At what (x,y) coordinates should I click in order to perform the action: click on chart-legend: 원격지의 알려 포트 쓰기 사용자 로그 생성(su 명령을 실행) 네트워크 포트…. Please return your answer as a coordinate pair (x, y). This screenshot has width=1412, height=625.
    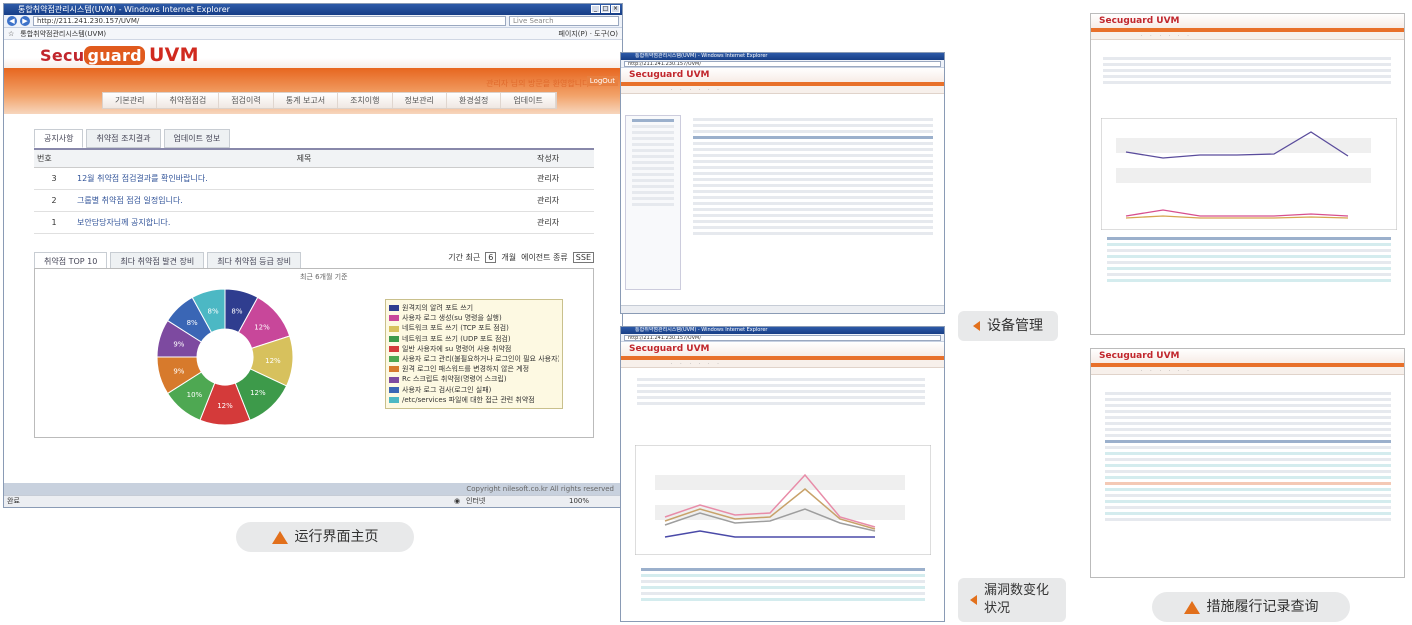
    Looking at the image, I should click on (474, 354).